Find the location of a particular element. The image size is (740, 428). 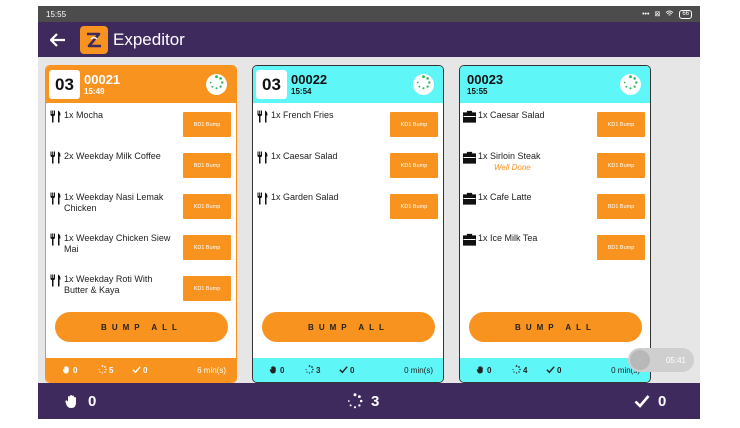

item-text: 1x Garden Salad is located at coordinates (327, 197).